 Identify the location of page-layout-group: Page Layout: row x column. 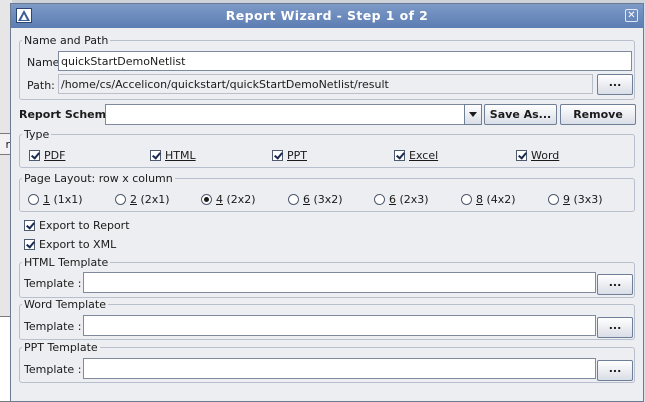
(327, 192).